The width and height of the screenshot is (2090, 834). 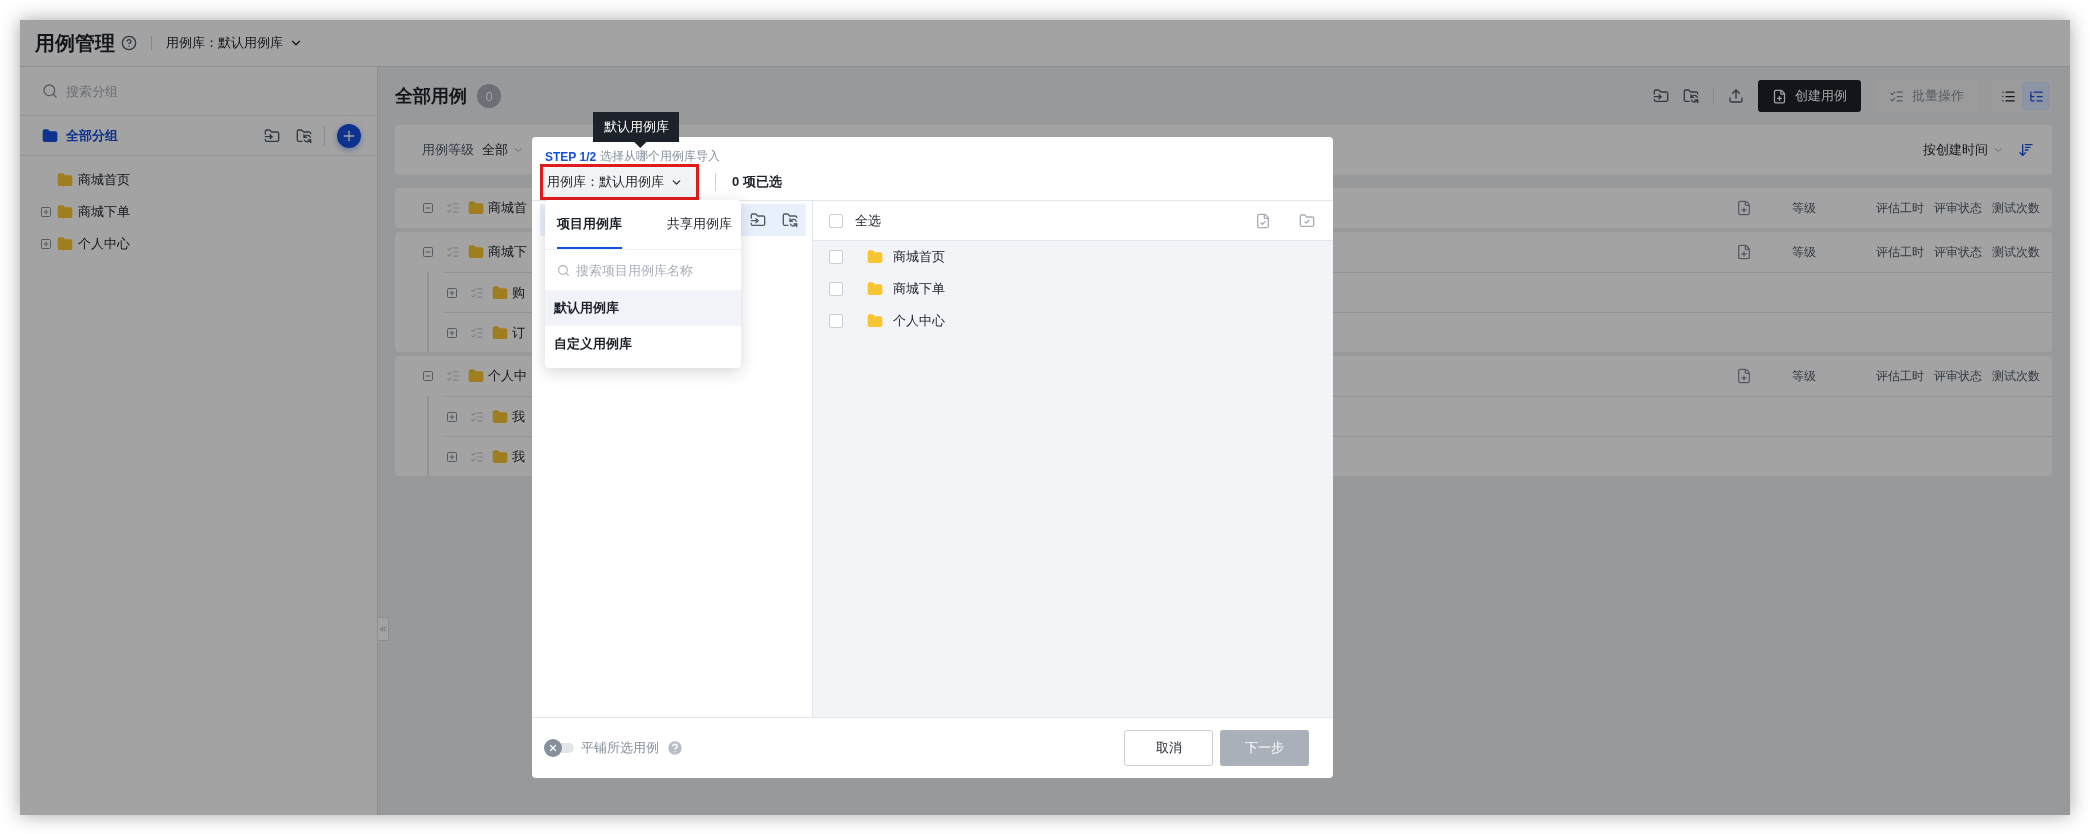 What do you see at coordinates (757, 182) in the screenshot?
I see `selected-count: 0 项已选` at bounding box center [757, 182].